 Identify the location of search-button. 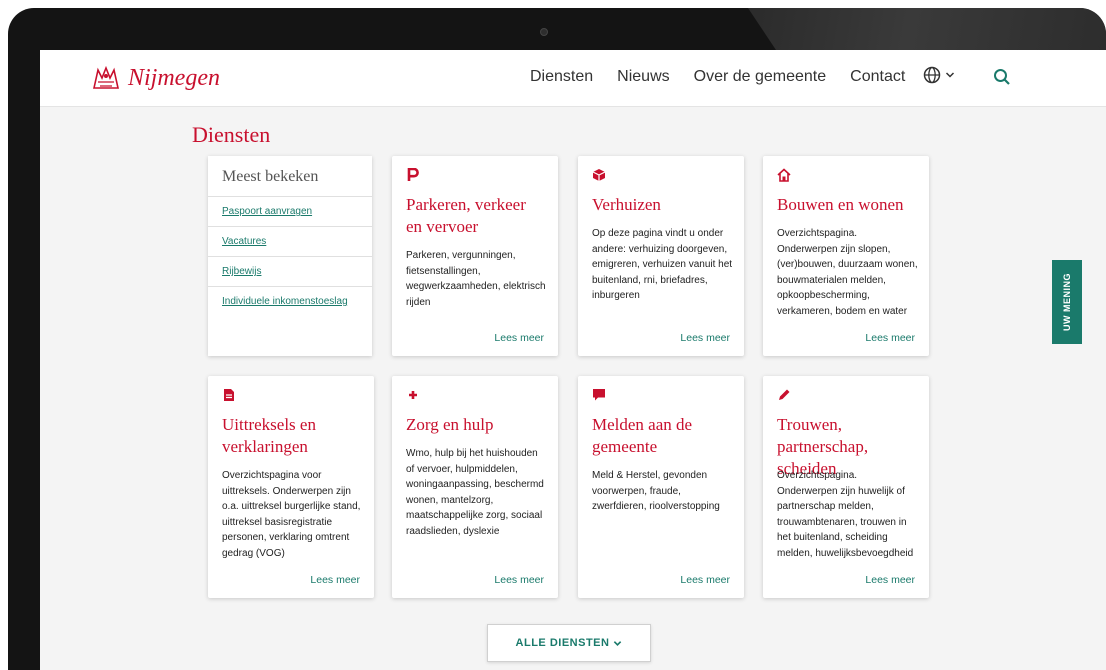
(1002, 79).